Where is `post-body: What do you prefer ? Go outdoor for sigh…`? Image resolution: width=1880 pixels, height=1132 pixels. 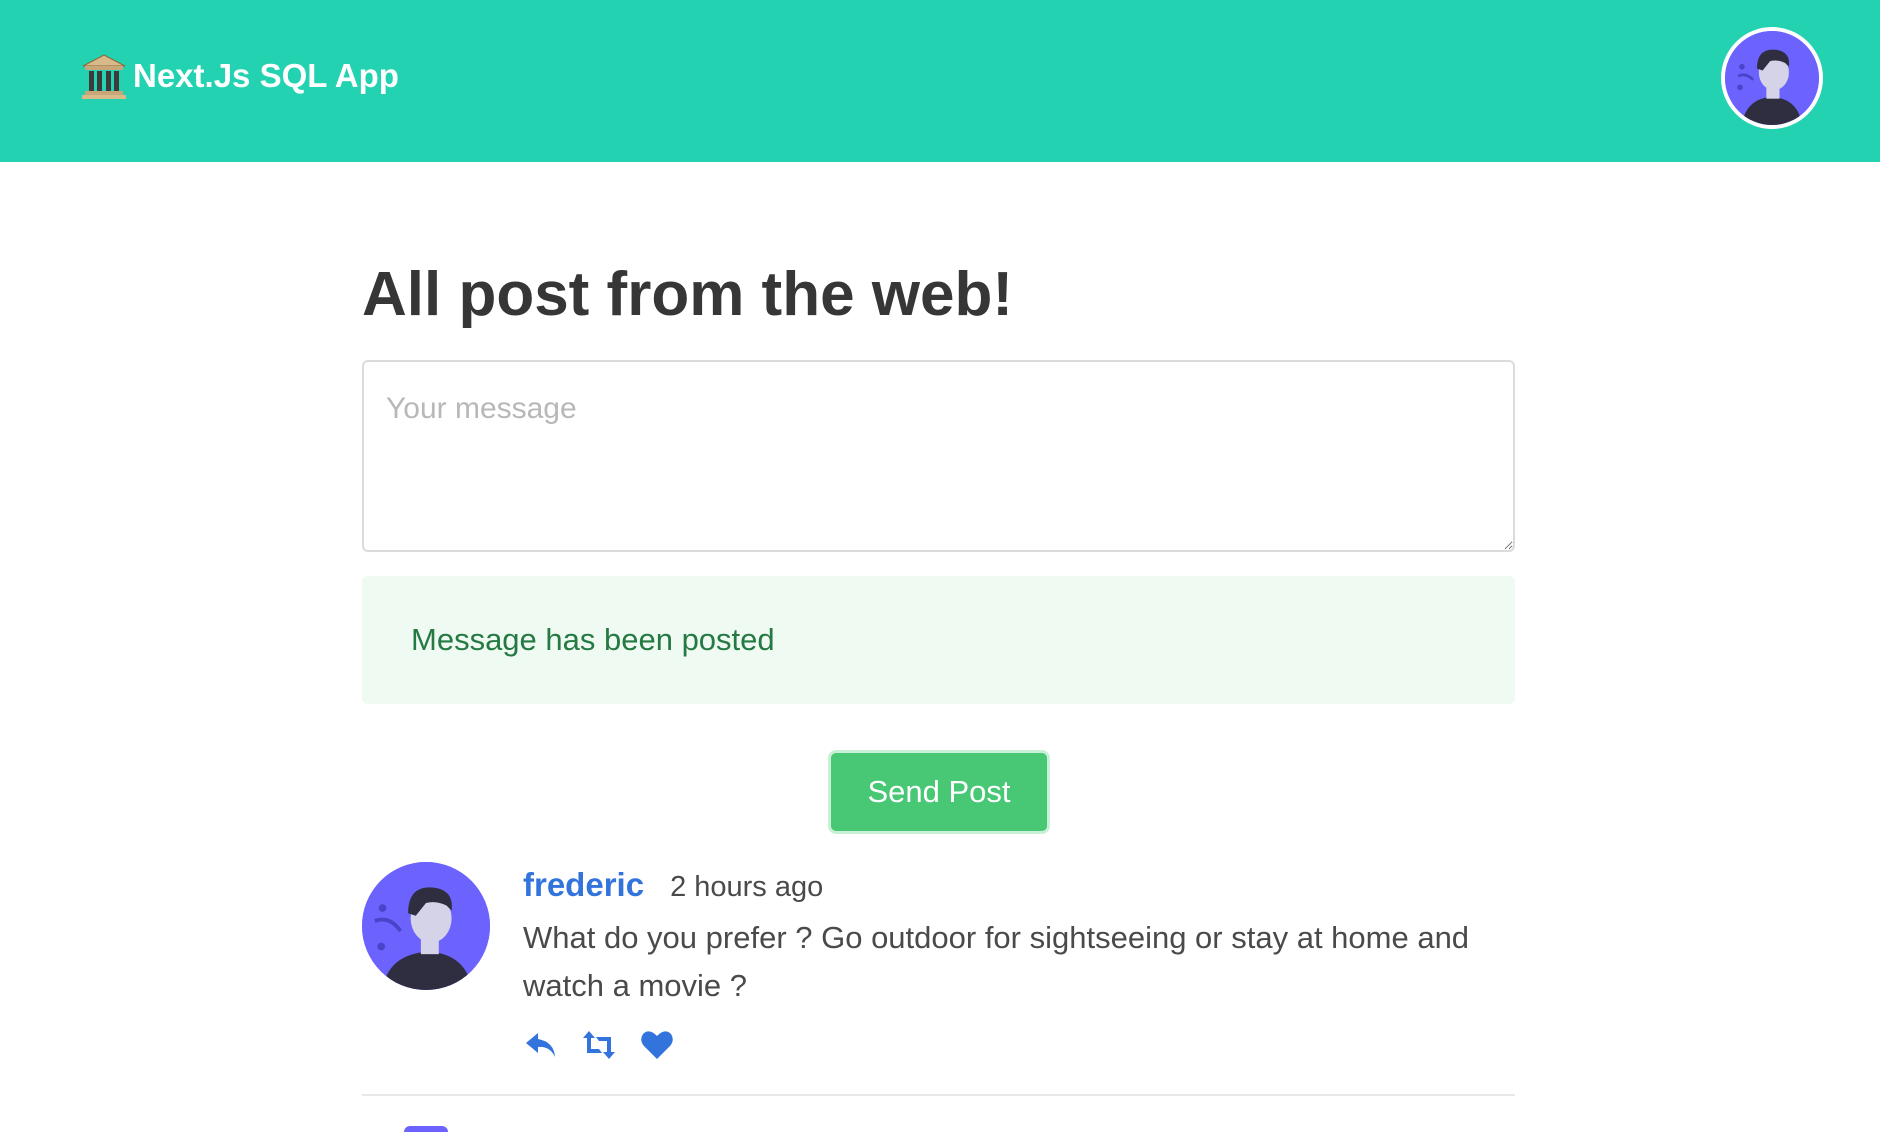
post-body: What do you prefer ? Go outdoor for sigh… is located at coordinates (996, 961).